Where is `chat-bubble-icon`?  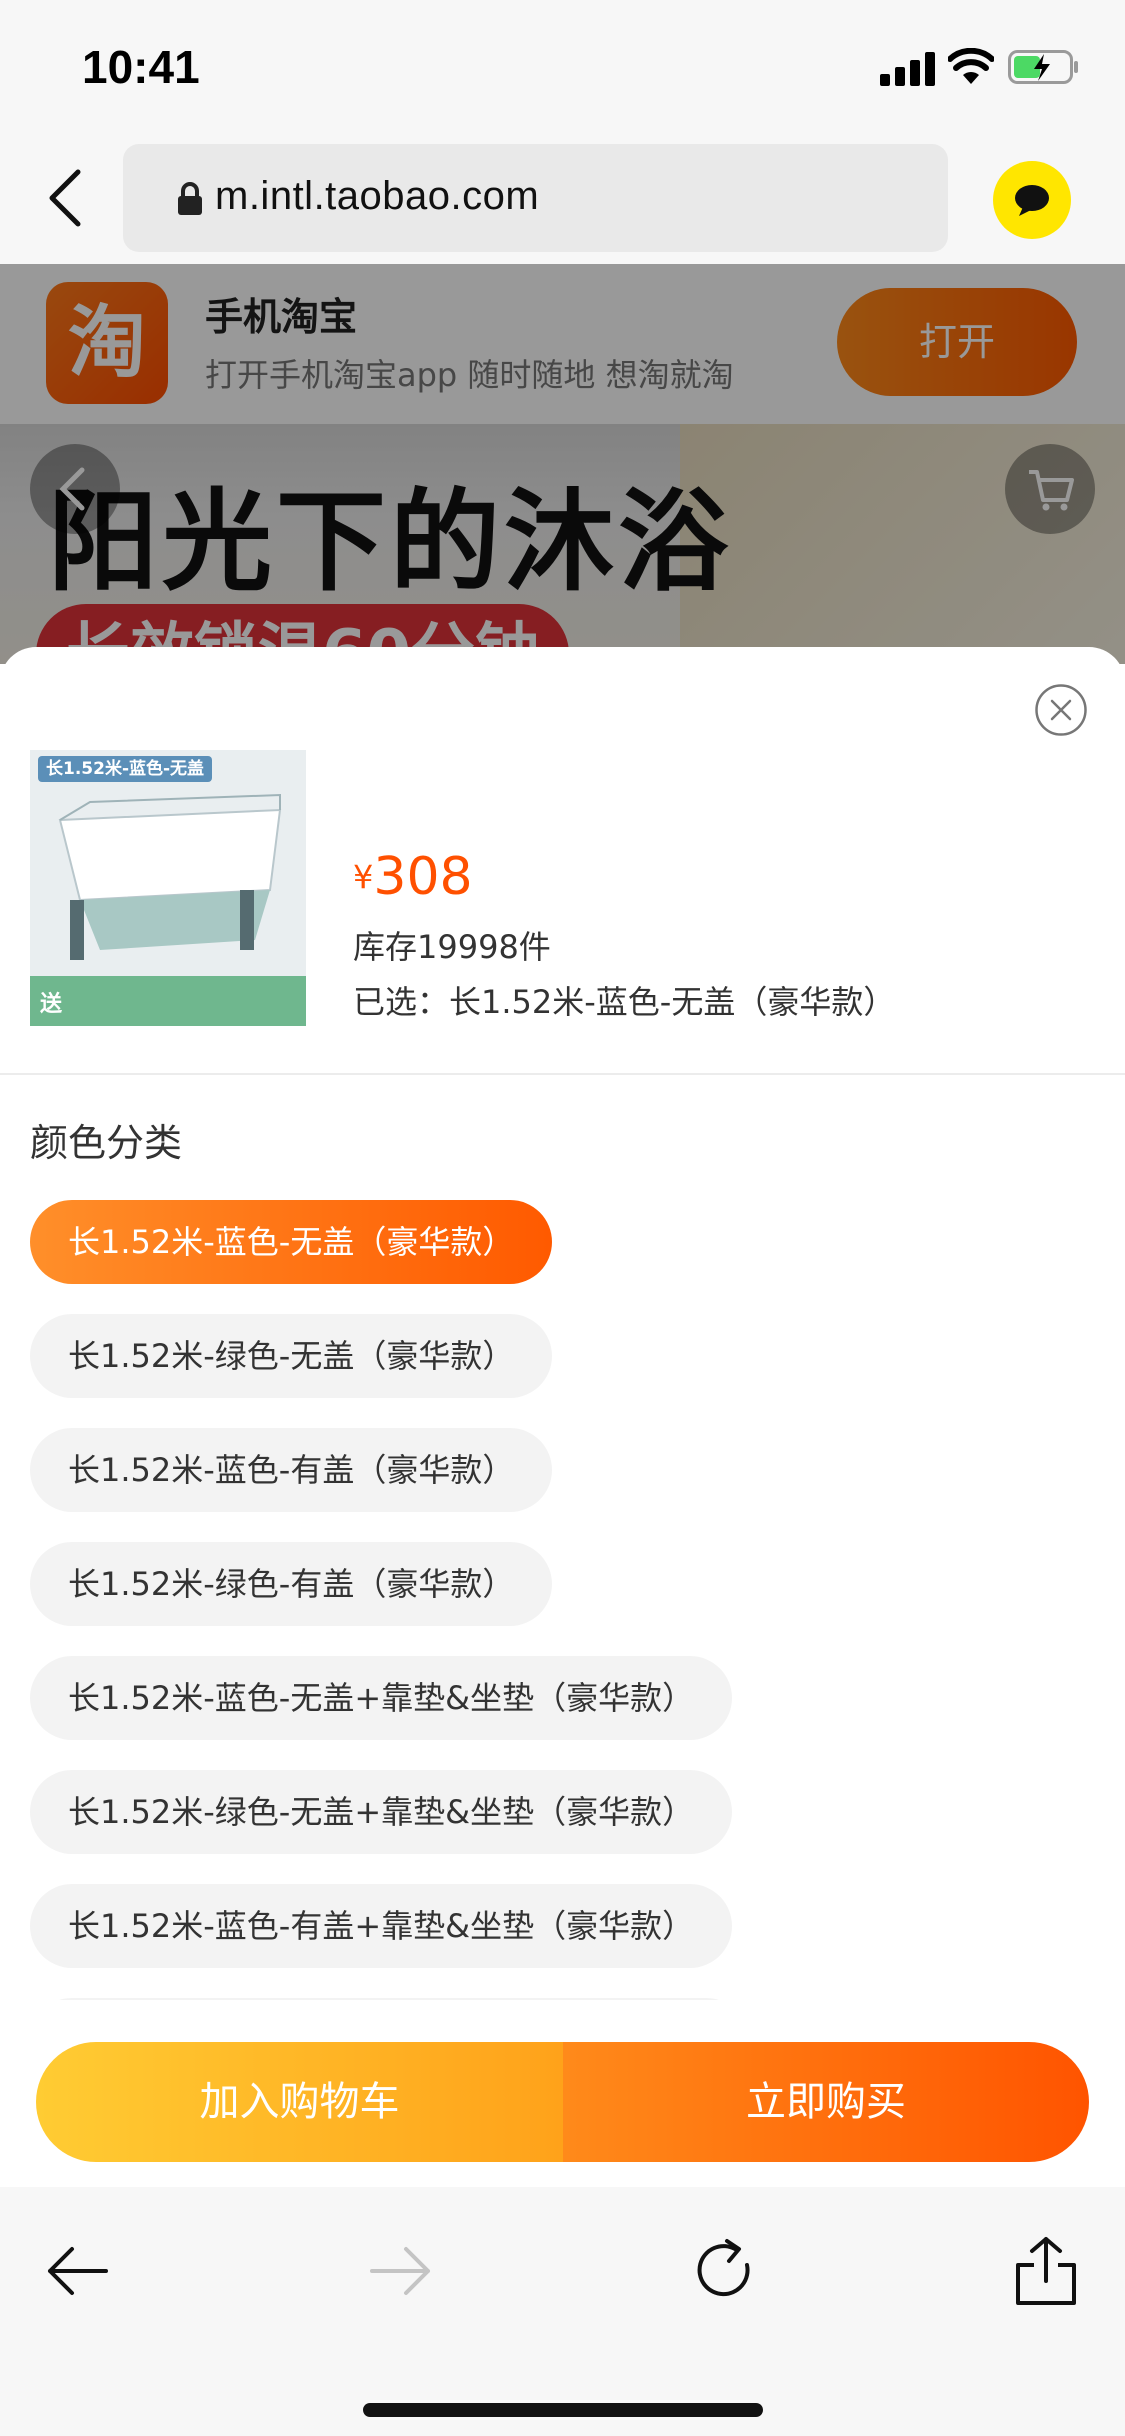 chat-bubble-icon is located at coordinates (1032, 200).